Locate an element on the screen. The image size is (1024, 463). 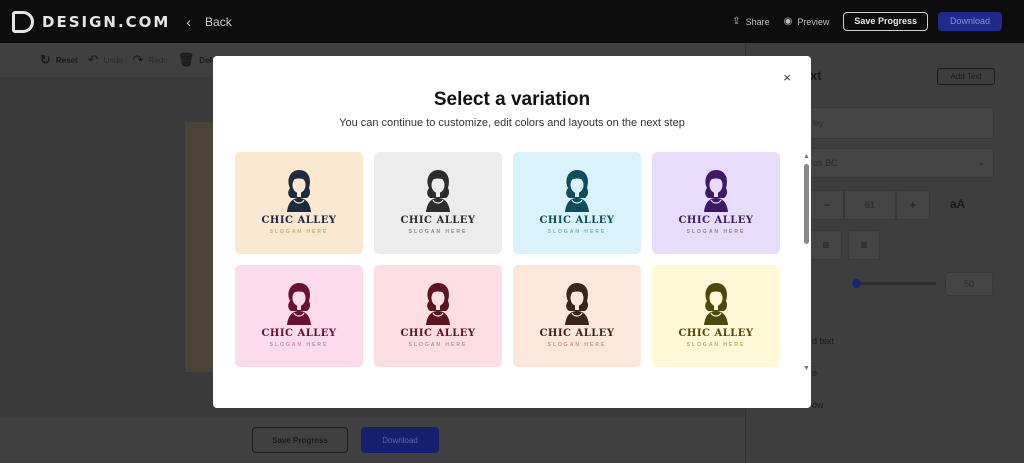
text-align-group: ≡ ≡ is located at coordinates (845, 245).